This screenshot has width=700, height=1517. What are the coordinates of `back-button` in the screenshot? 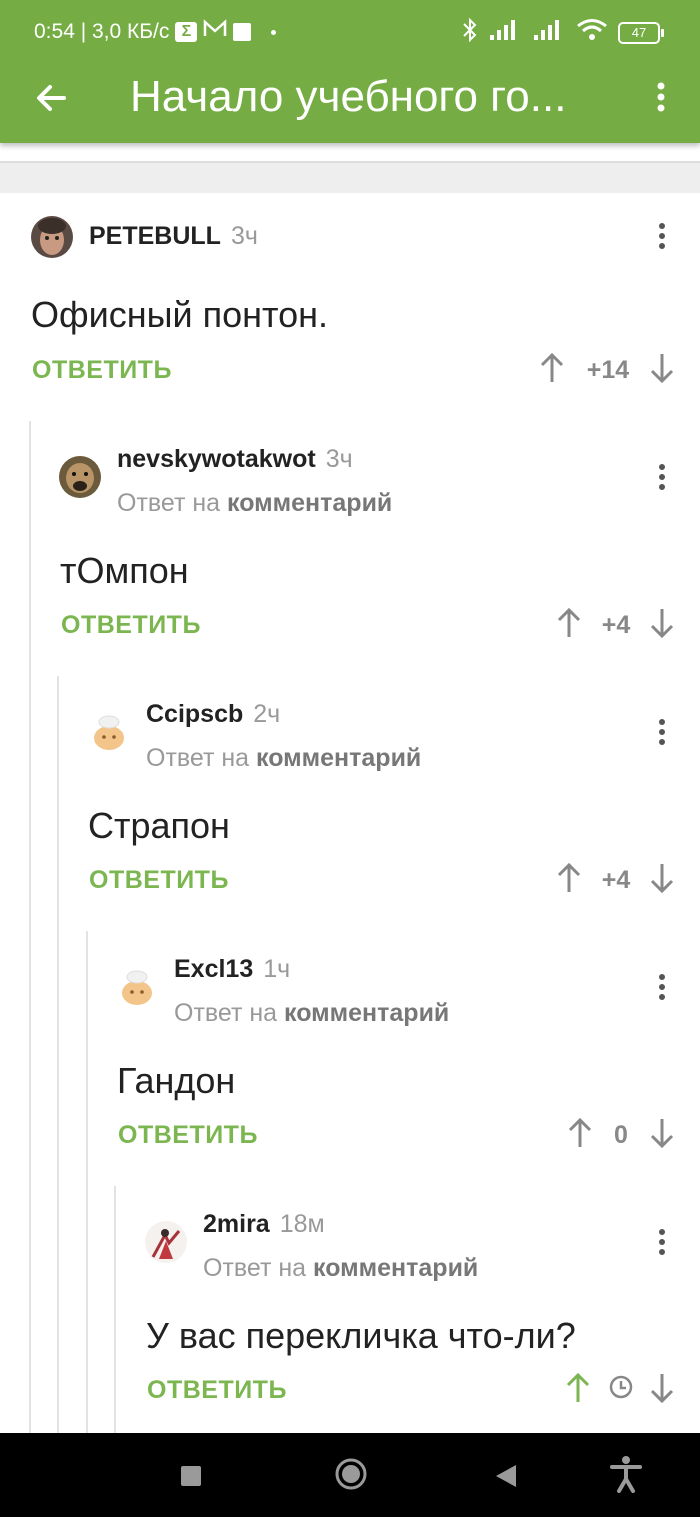 It's located at (52, 98).